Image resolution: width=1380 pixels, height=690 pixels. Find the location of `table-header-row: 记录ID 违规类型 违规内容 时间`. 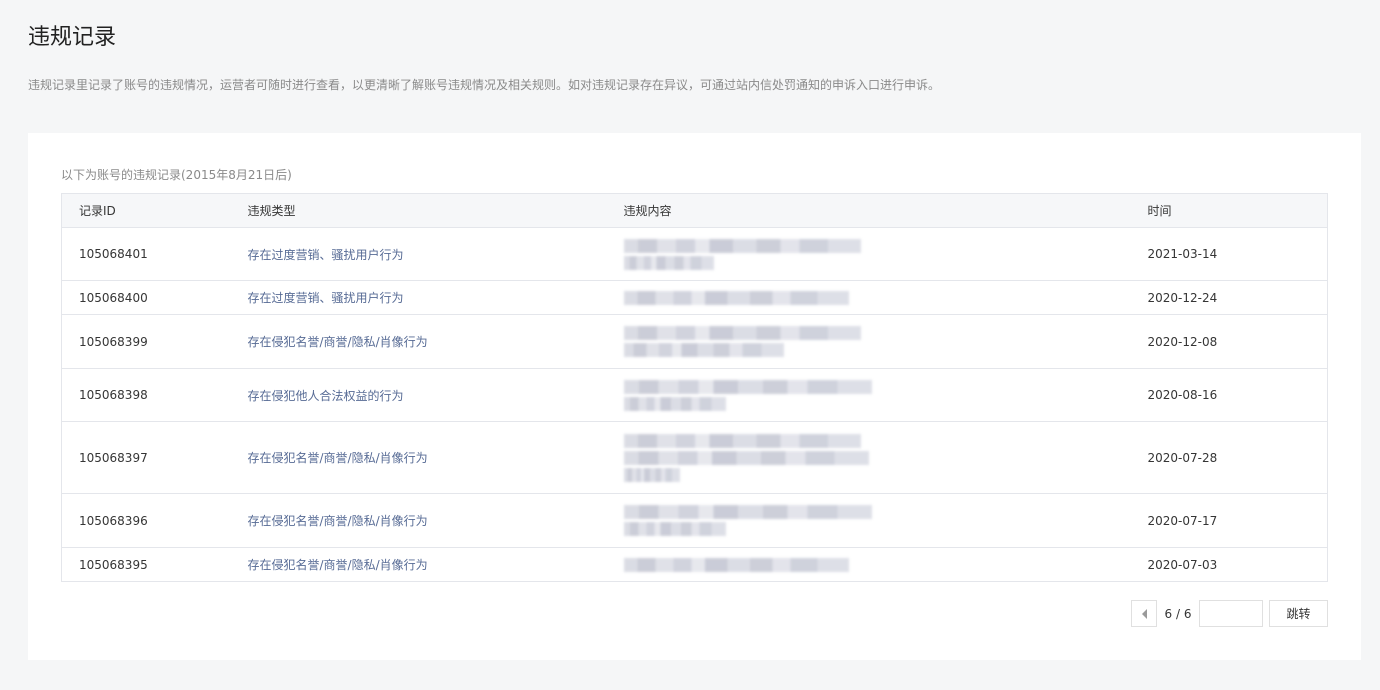

table-header-row: 记录ID 违规类型 违规内容 时间 is located at coordinates (694, 210).